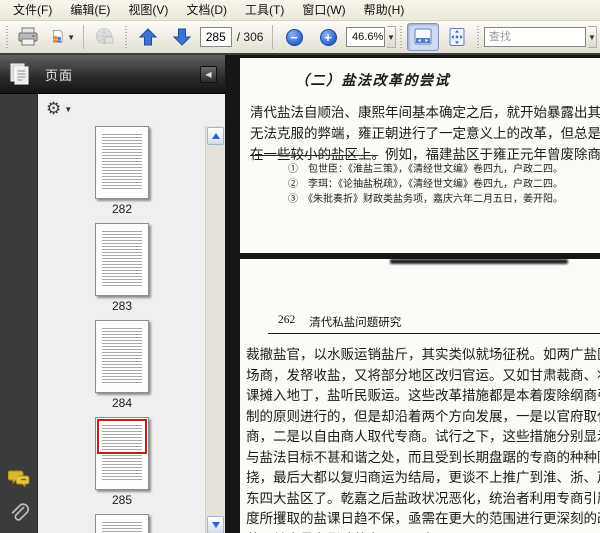 The height and width of the screenshot is (533, 600). What do you see at coordinates (592, 37) in the screenshot?
I see `find-dropdown-button: ▼` at bounding box center [592, 37].